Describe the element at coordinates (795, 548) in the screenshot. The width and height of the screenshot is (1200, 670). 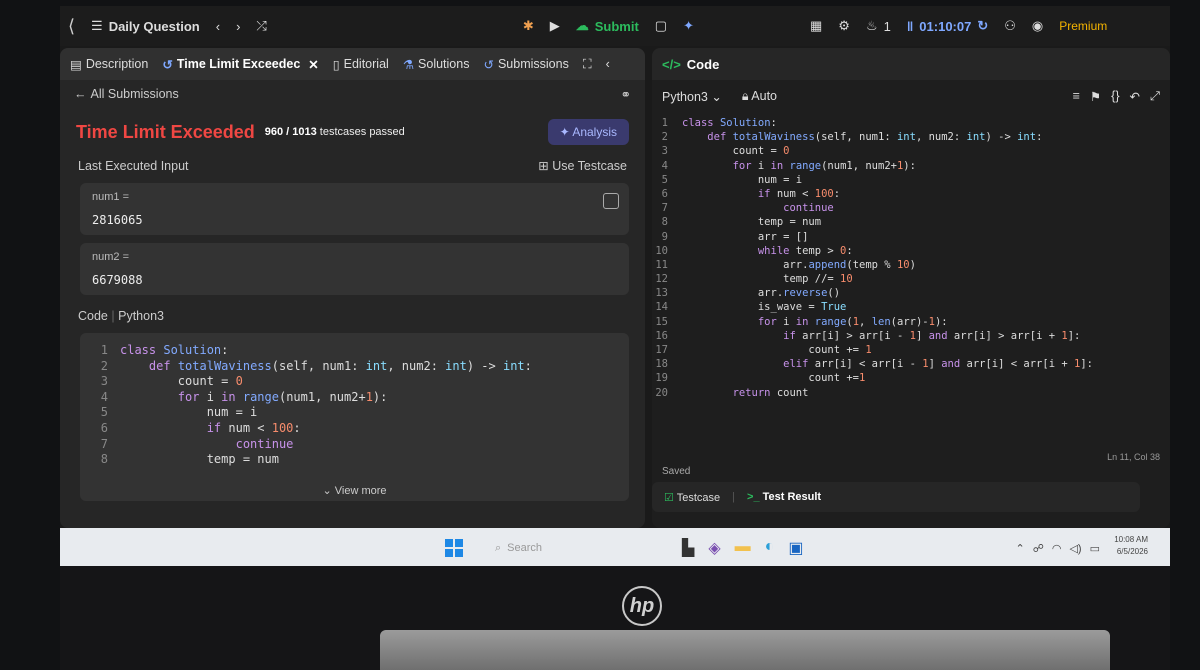
I see `outlook-icon: ▣` at that location.